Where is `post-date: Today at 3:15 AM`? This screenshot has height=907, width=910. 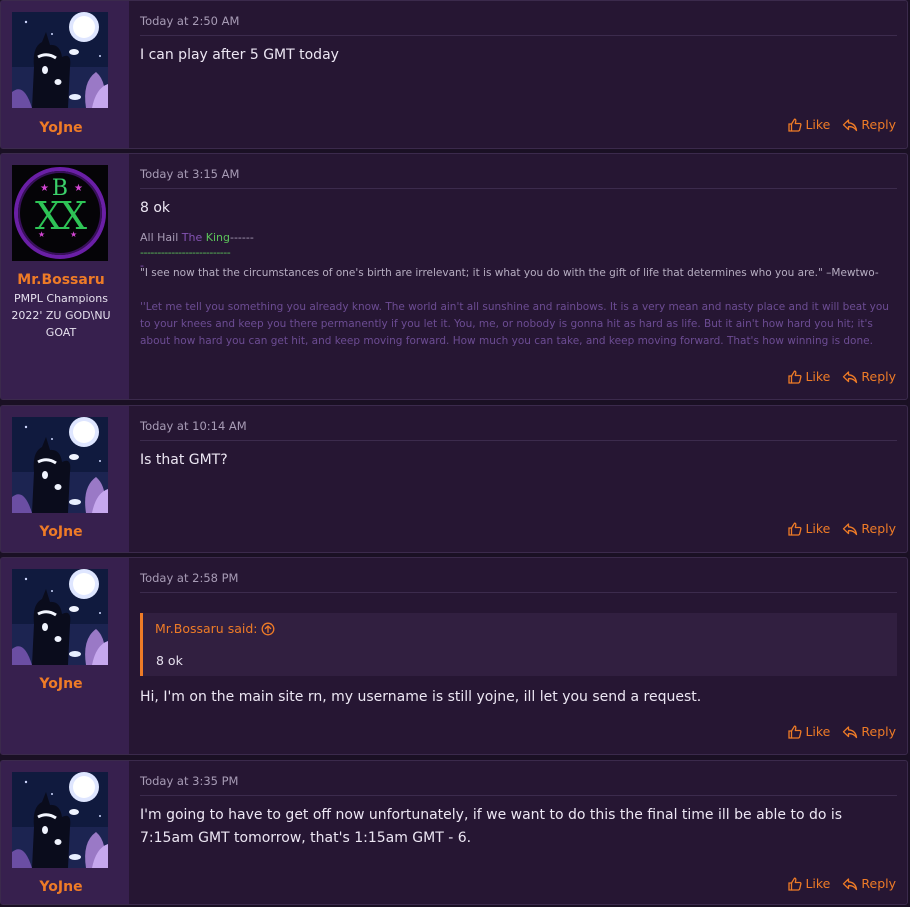
post-date: Today at 3:15 AM is located at coordinates (189, 174).